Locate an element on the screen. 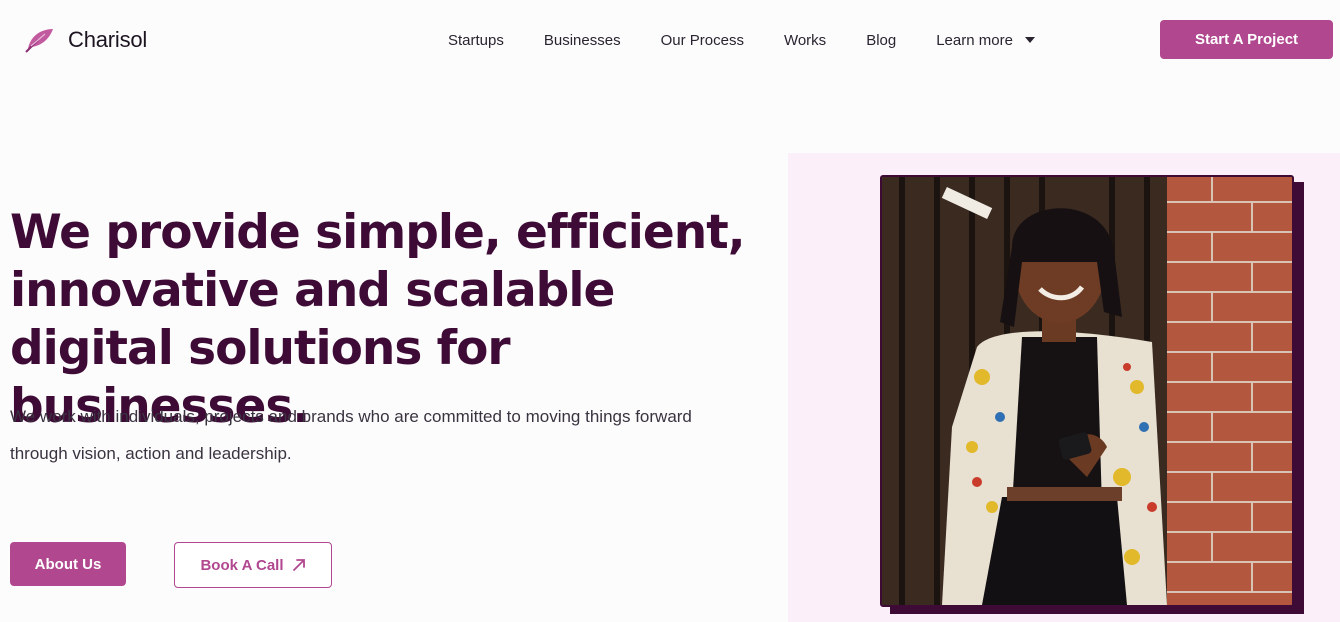 Image resolution: width=1340 pixels, height=622 pixels. nav-item-learn-more-label: Learn more is located at coordinates (974, 40).